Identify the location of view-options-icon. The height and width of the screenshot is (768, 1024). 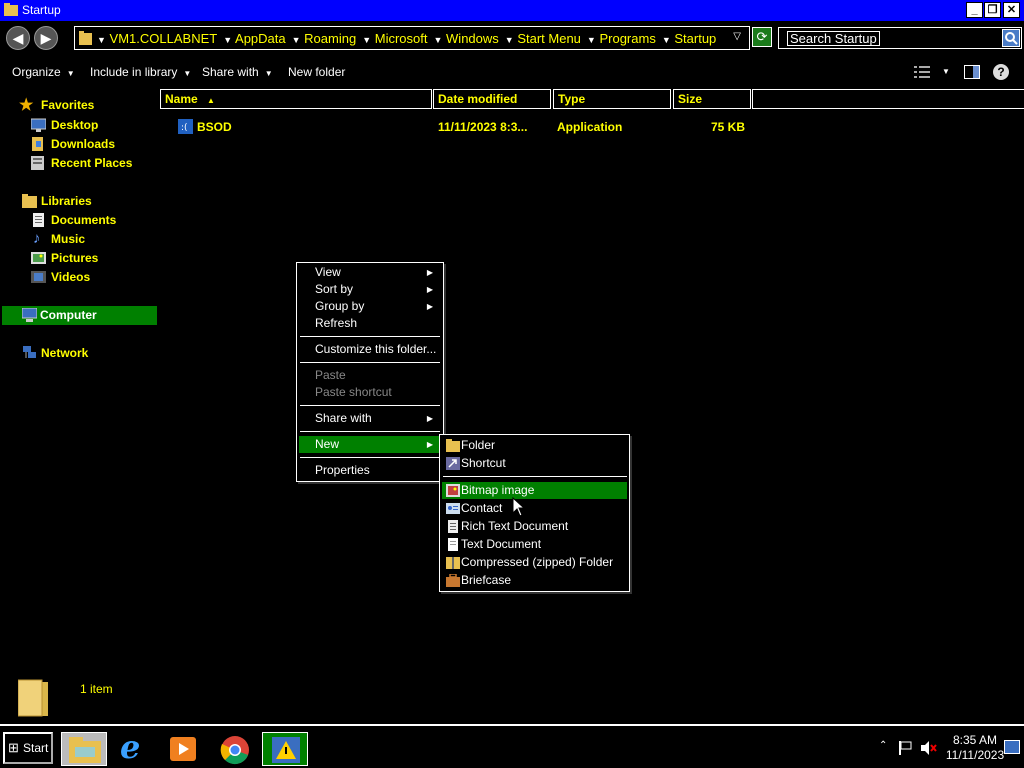
(922, 72).